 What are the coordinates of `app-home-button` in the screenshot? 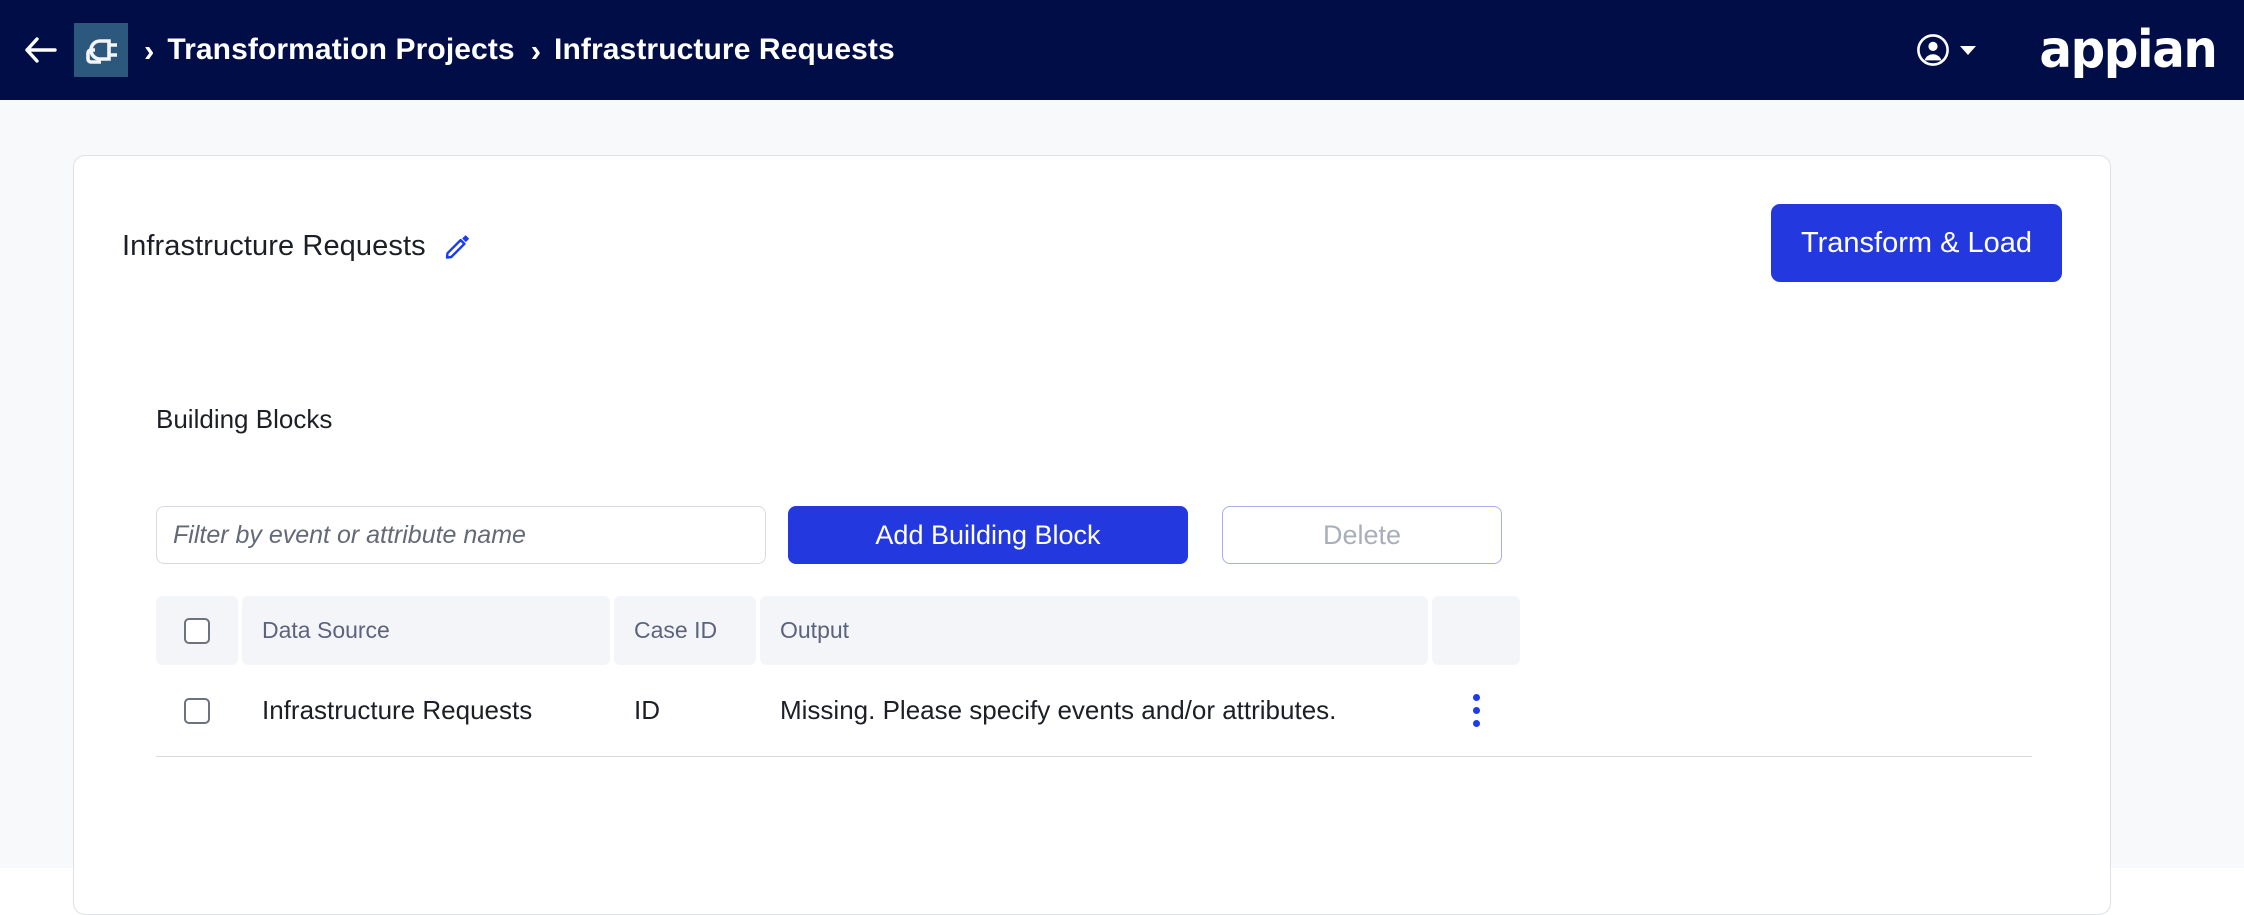 It's located at (101, 50).